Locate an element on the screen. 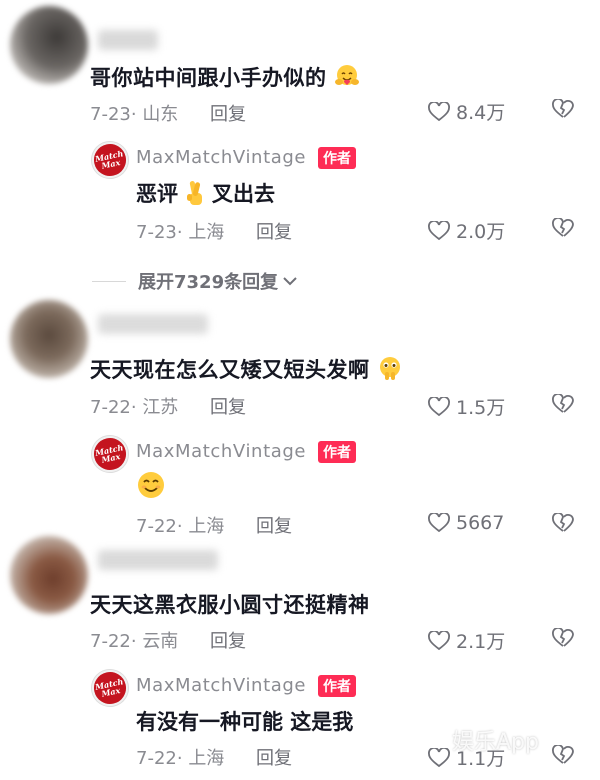 The width and height of the screenshot is (600, 780). comment-meta: 7-22· 江苏 回复 is located at coordinates (168, 407).